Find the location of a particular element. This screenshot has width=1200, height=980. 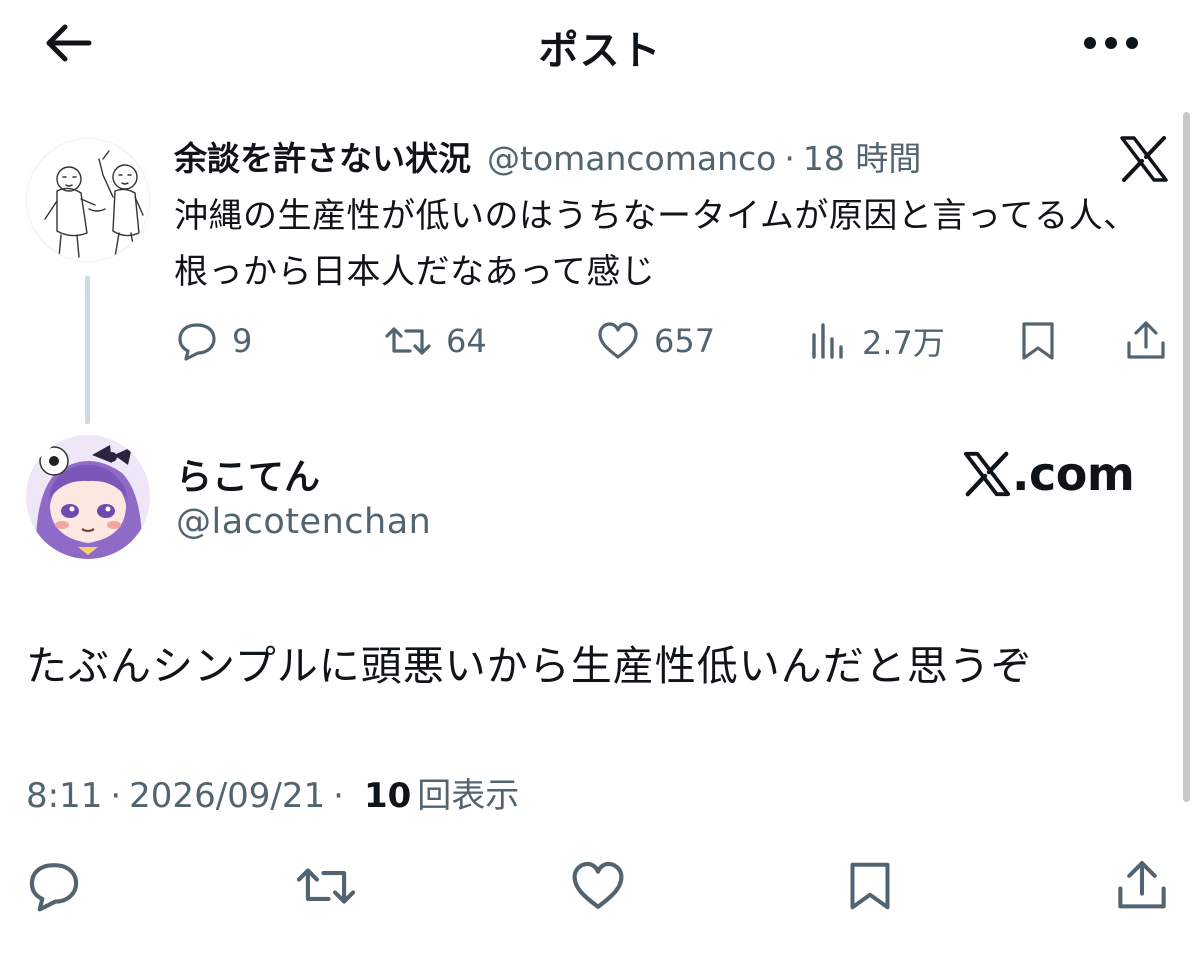

anime-avatar-image is located at coordinates (88, 497).